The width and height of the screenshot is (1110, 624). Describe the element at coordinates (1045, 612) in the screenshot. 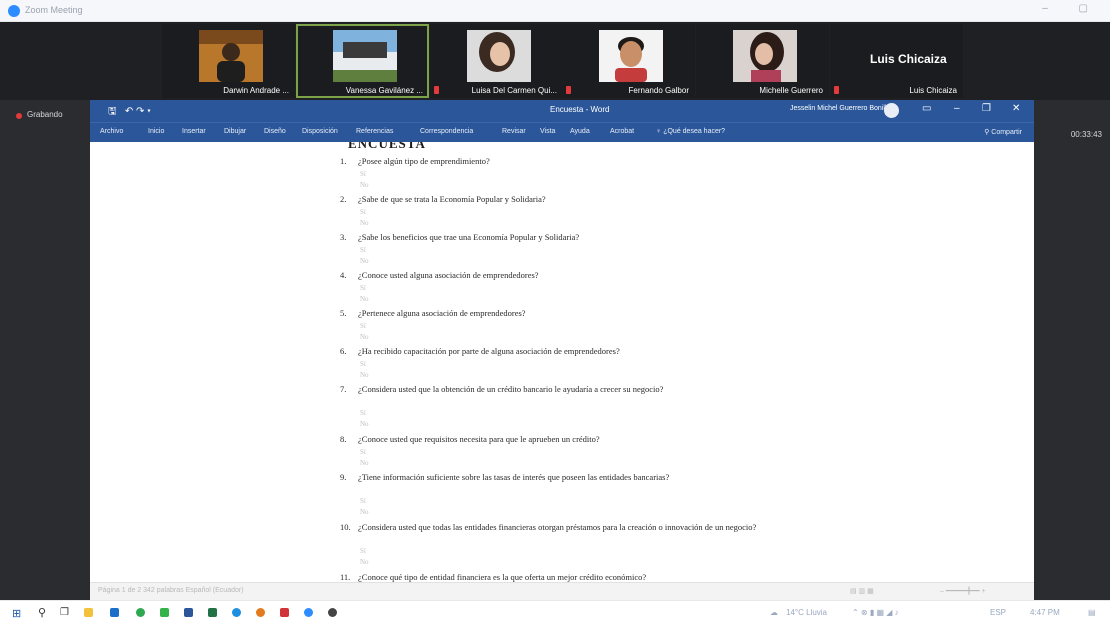

I see `clock: 4:47 PM` at that location.